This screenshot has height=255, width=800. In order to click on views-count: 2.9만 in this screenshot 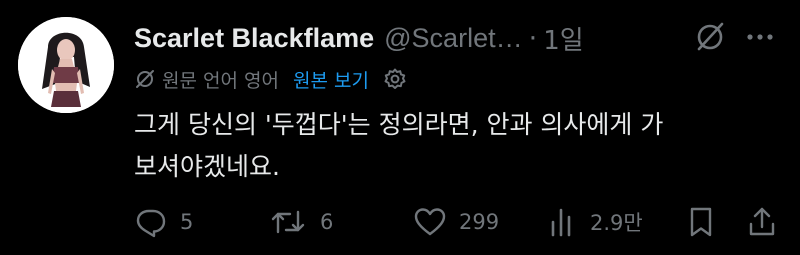, I will do `click(616, 223)`.